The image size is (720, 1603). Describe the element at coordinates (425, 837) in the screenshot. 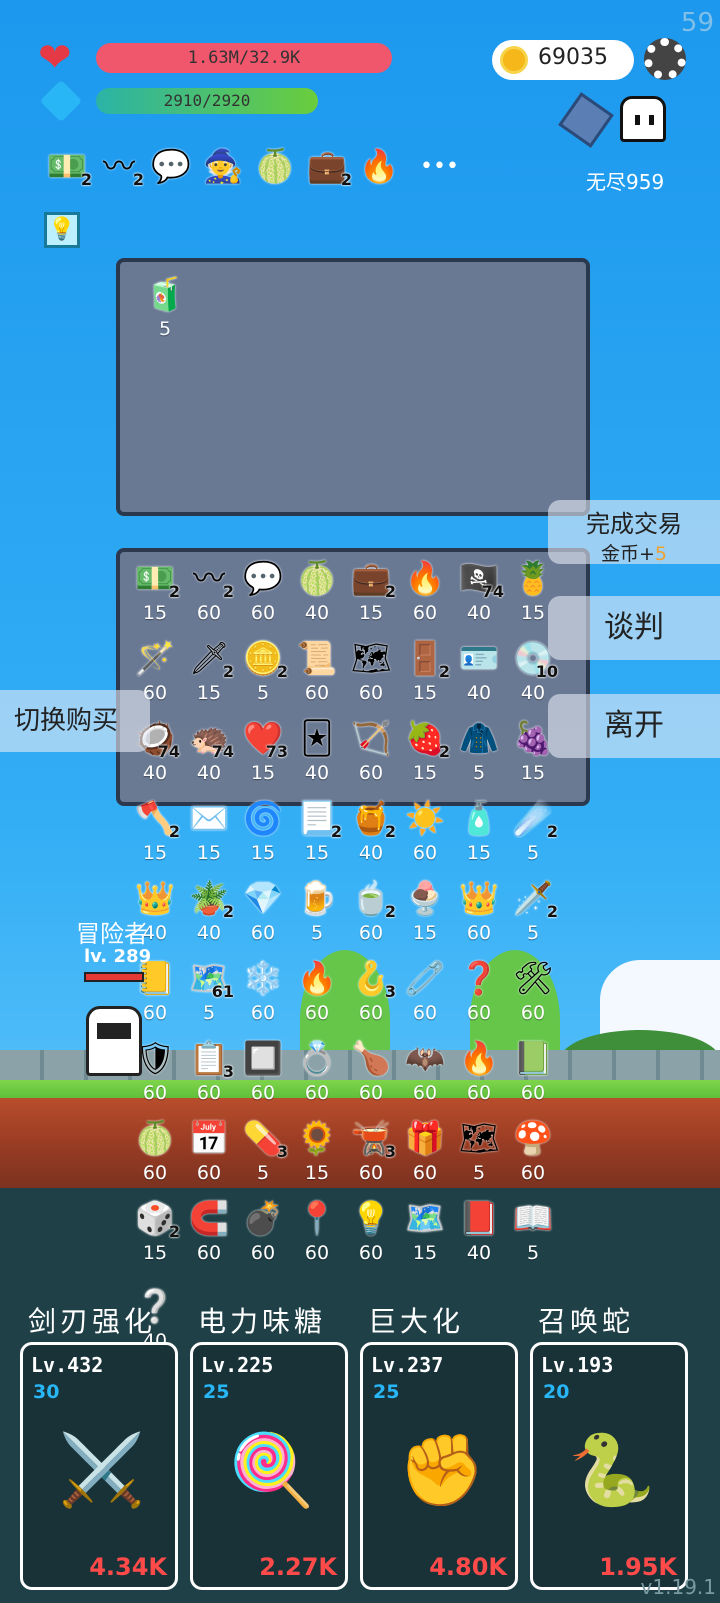

I see `shop-item: ☀️ 60` at that location.